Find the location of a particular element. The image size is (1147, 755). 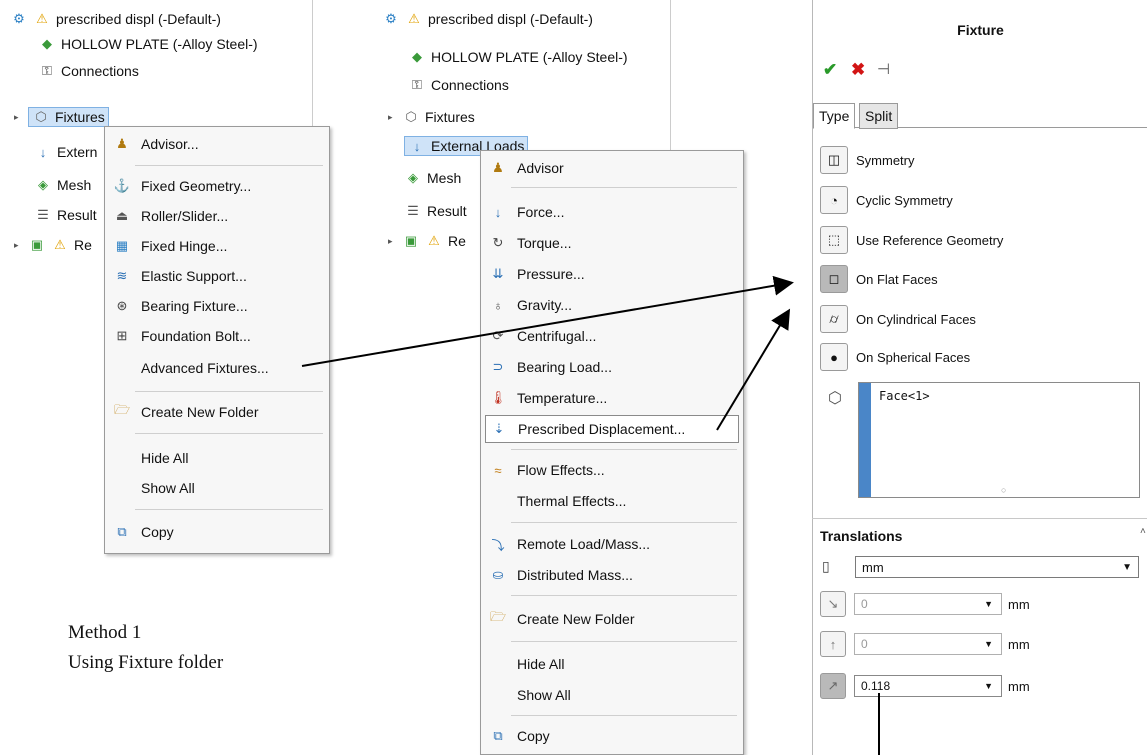

arrow-advanced-to-flat-faces is located at coordinates (547, 321).